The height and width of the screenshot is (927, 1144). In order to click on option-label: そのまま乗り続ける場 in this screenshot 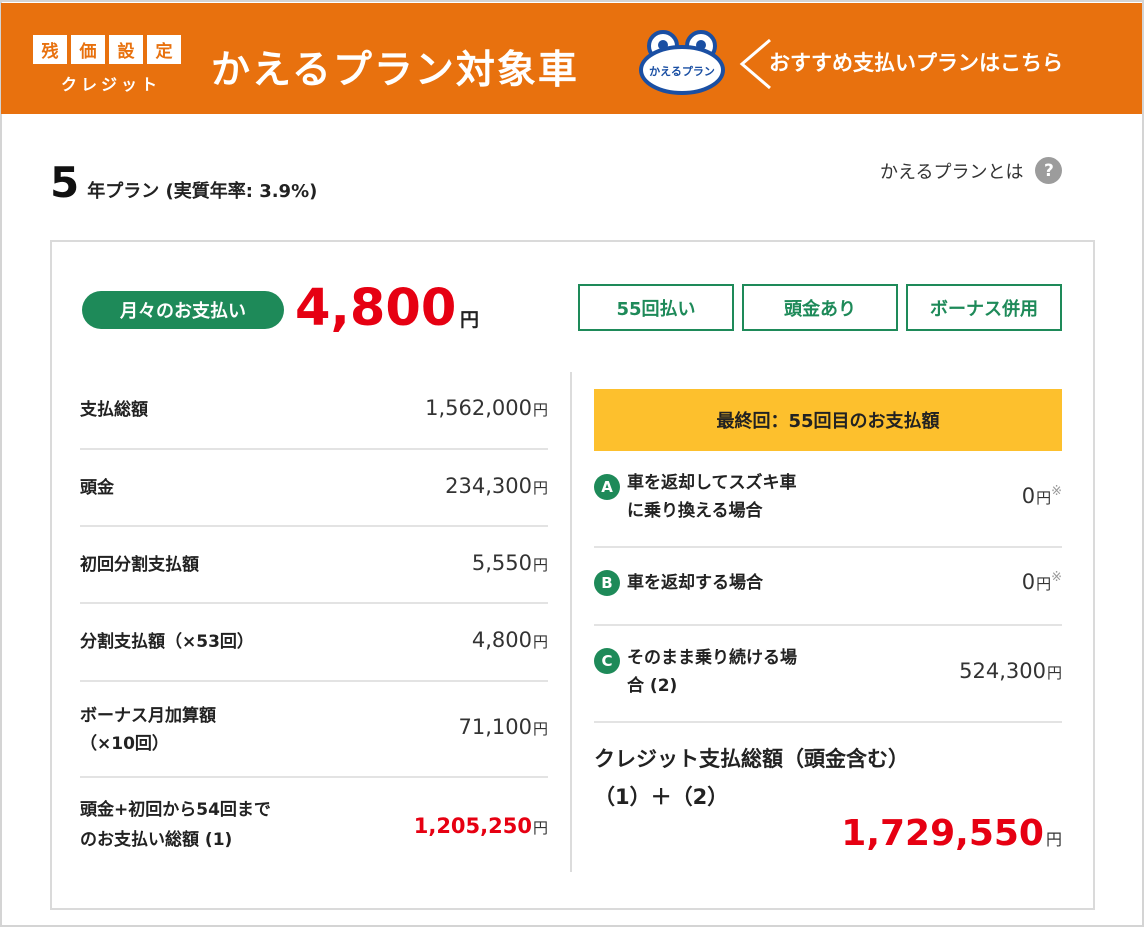, I will do `click(712, 658)`.